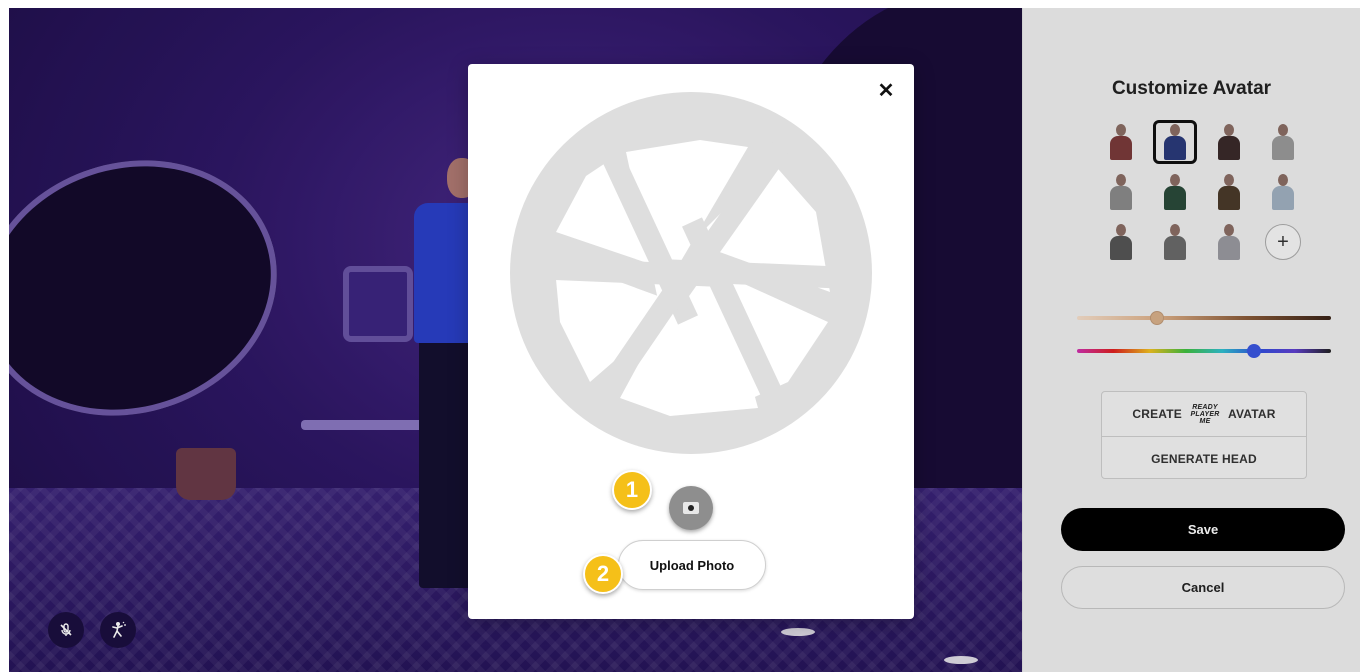 The width and height of the screenshot is (1360, 672). I want to click on close-icon: ✕, so click(886, 90).